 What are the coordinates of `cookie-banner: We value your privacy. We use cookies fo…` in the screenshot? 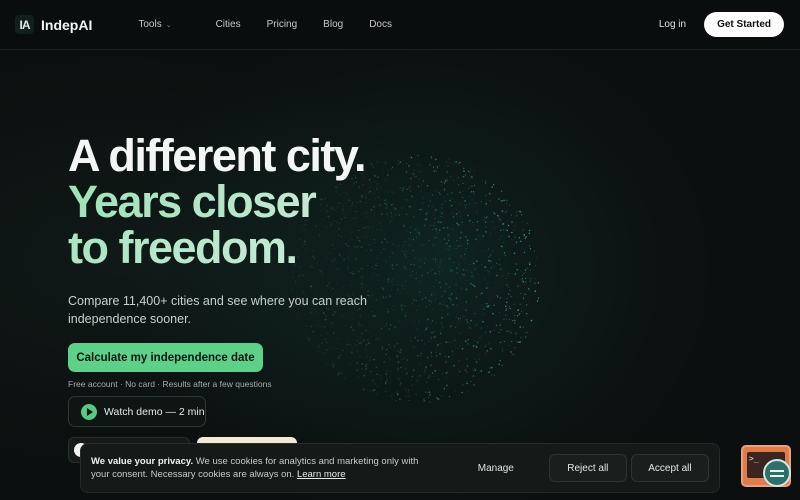 It's located at (400, 468).